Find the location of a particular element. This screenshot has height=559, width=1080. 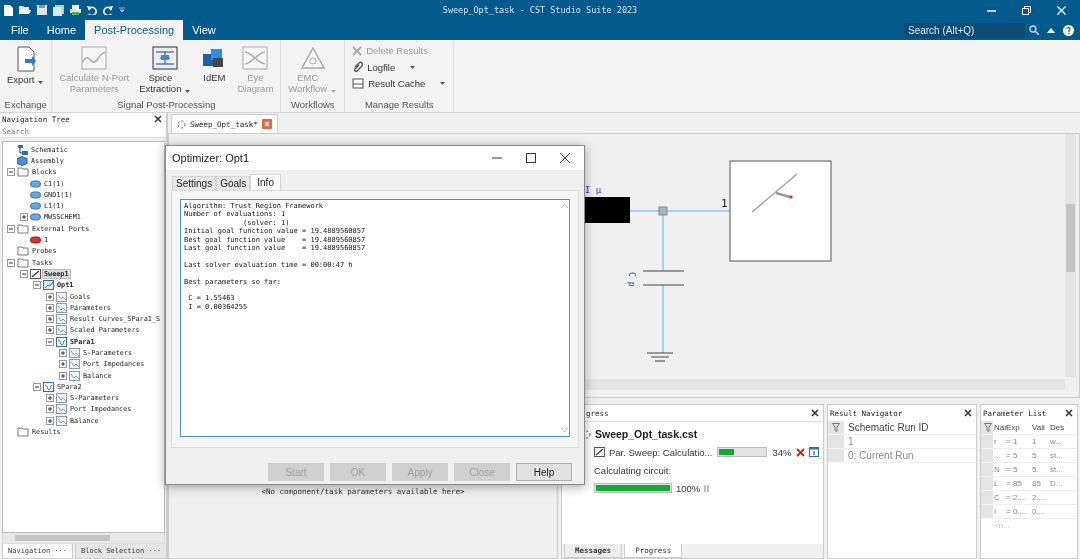

step-label: Calculating circuit: is located at coordinates (633, 470).